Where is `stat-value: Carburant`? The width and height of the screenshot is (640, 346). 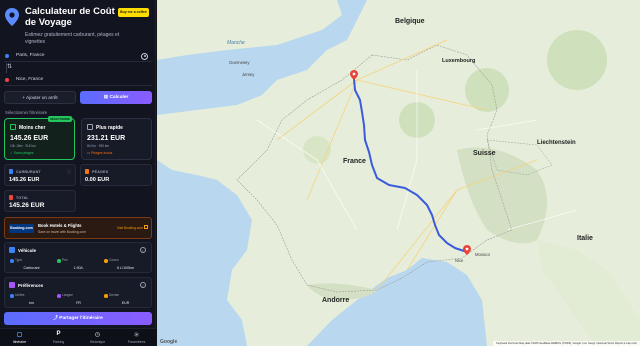 stat-value: Carburant is located at coordinates (31, 268).